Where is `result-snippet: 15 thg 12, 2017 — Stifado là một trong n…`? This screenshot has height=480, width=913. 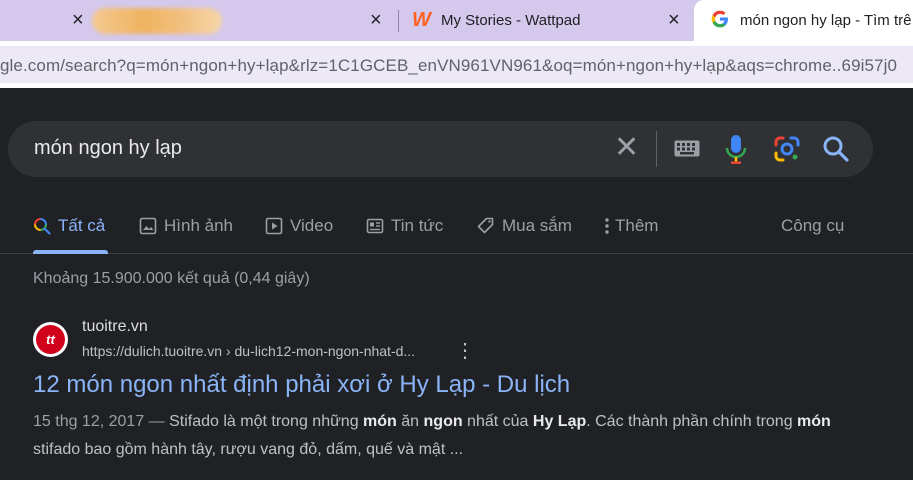 result-snippet: 15 thg 12, 2017 — Stifado là một trong n… is located at coordinates (433, 436).